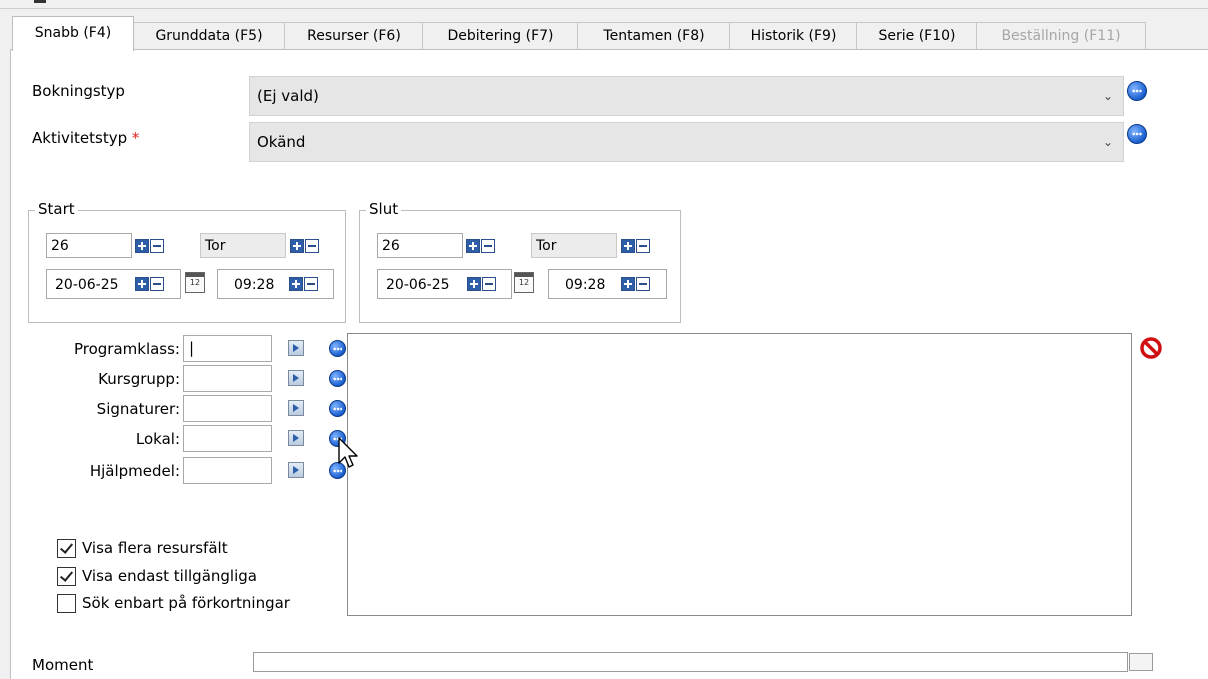 The width and height of the screenshot is (1208, 679). Describe the element at coordinates (1151, 348) in the screenshot. I see `clear-icon` at that location.